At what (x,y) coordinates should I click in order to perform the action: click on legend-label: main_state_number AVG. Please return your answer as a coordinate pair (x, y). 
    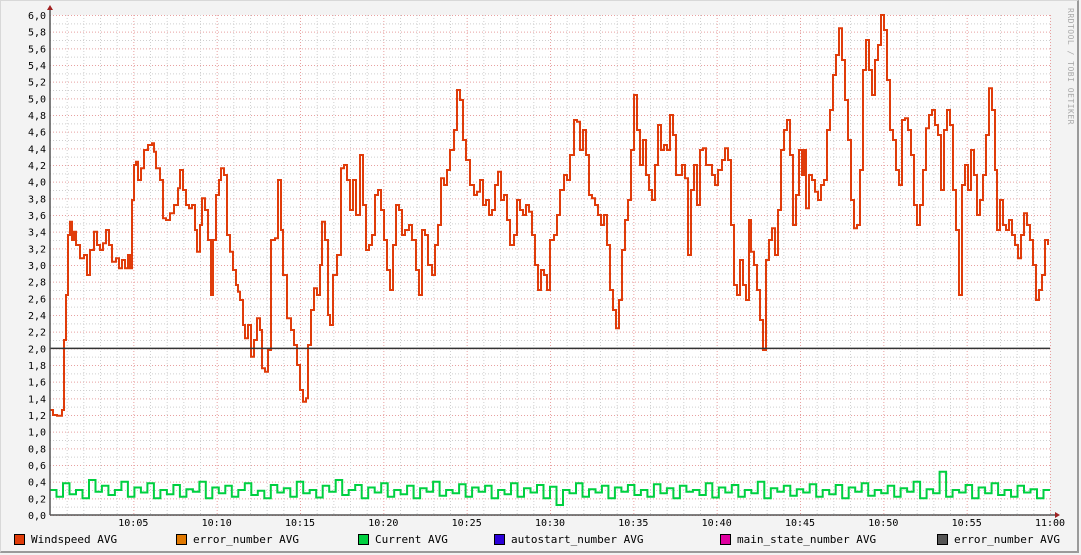
    Looking at the image, I should click on (807, 539).